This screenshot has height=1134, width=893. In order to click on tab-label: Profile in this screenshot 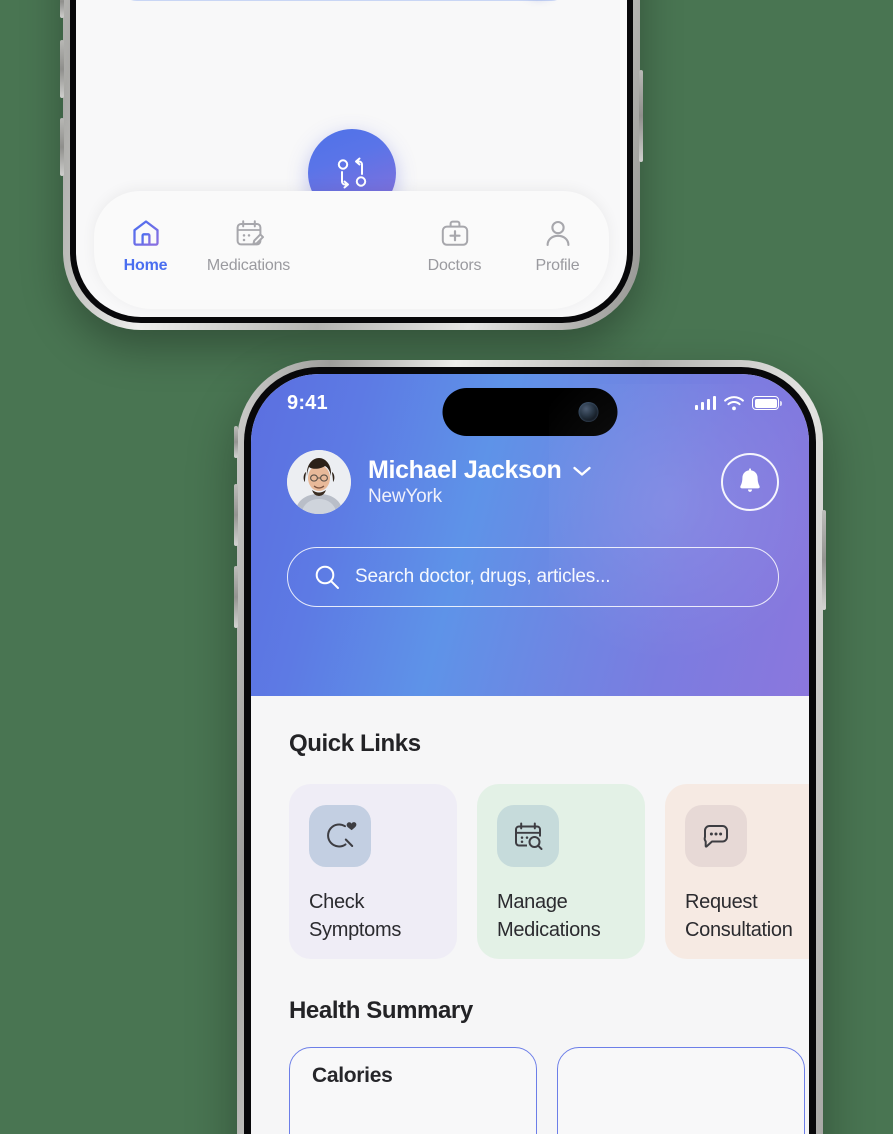, I will do `click(557, 265)`.